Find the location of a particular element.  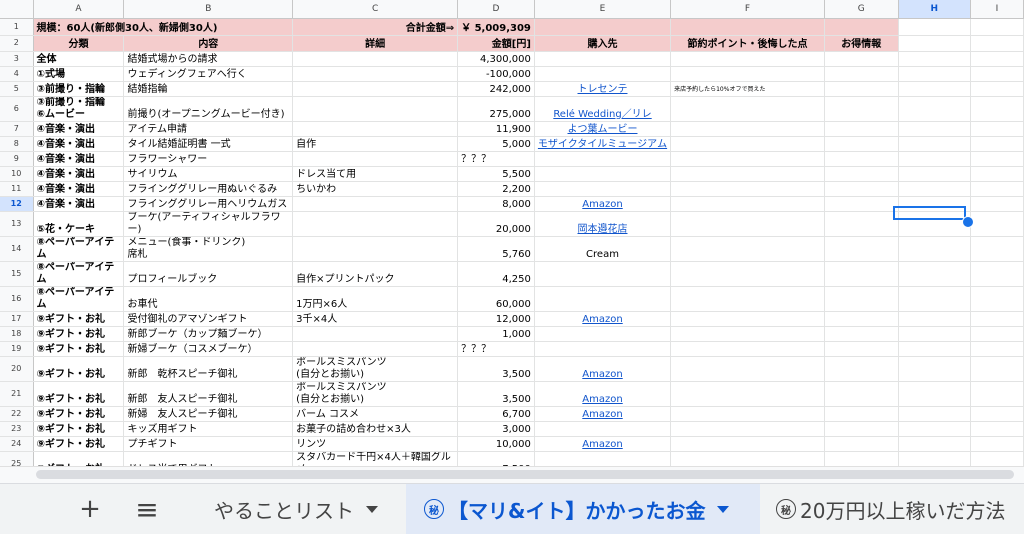

row-number: 8 is located at coordinates (17, 144).